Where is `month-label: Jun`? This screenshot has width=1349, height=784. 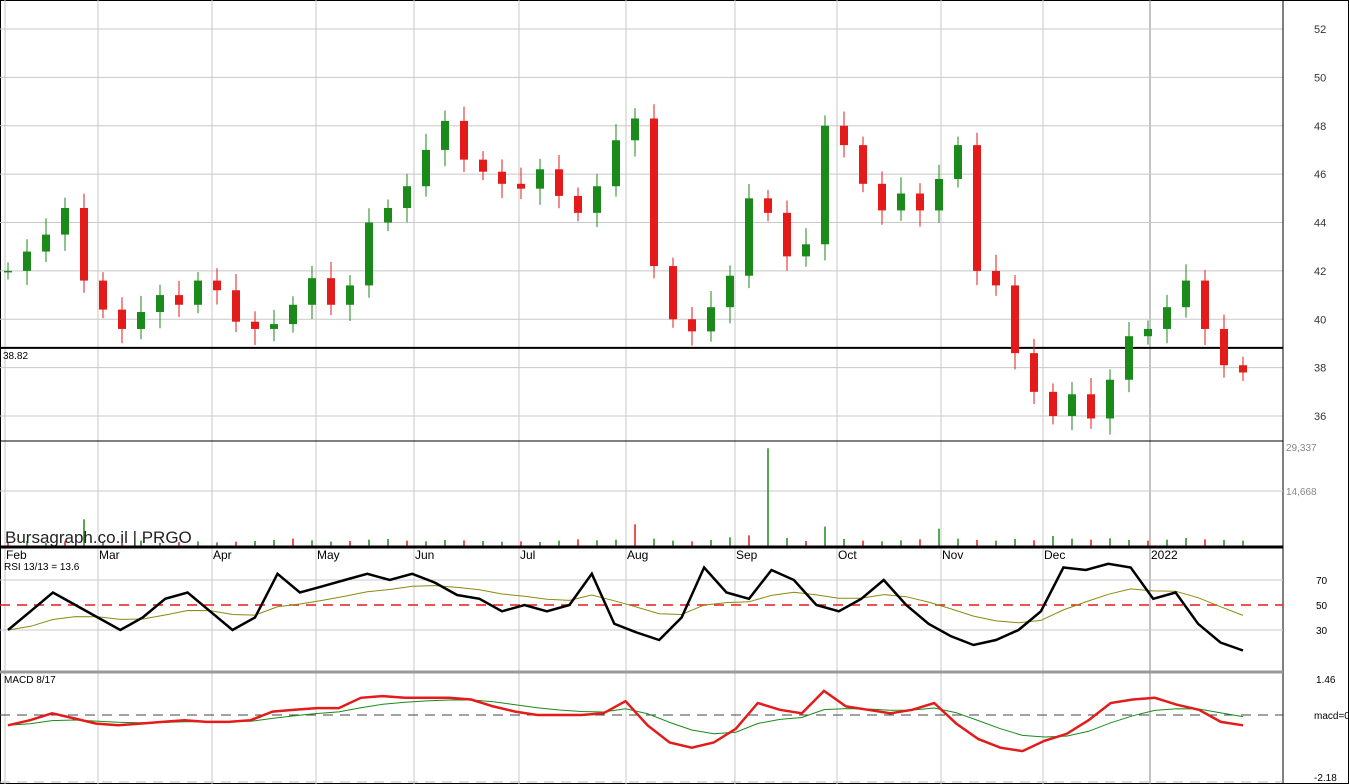 month-label: Jun is located at coordinates (424, 555).